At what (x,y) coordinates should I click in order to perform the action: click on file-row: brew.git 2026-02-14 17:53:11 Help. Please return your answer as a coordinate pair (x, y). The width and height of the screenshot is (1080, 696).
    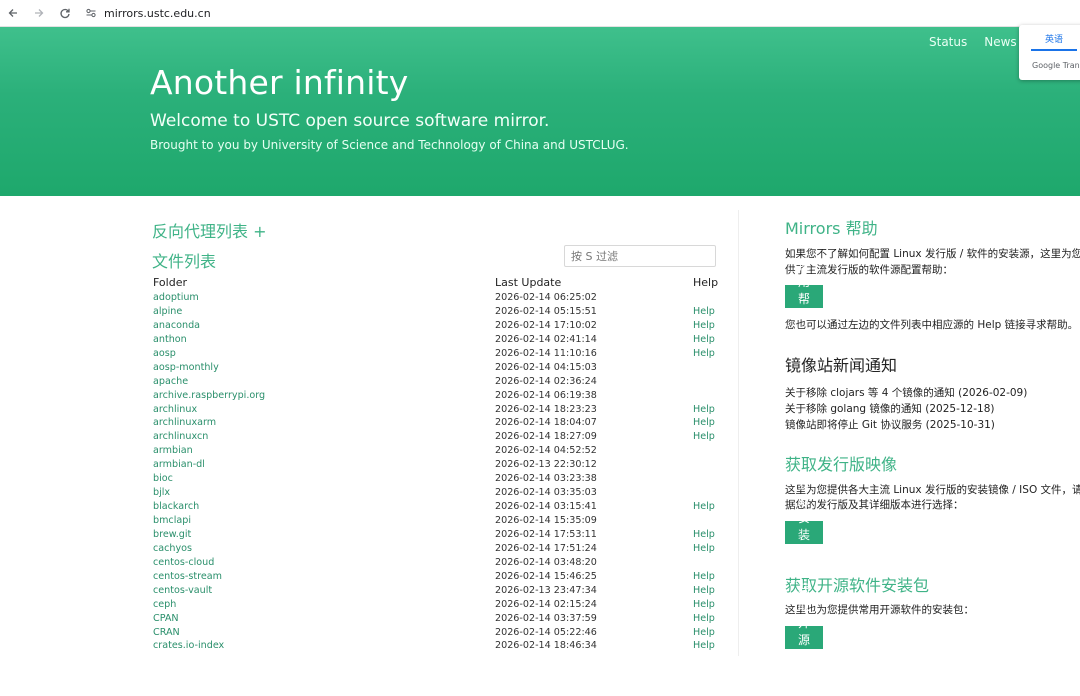
    Looking at the image, I should click on (435, 535).